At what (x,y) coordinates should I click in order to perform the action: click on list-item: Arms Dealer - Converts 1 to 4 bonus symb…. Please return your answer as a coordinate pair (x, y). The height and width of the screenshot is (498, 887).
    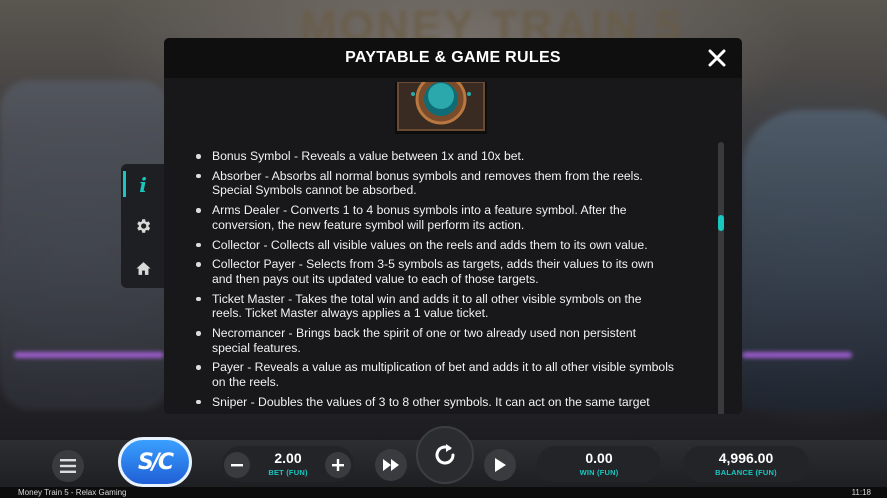
    Looking at the image, I should click on (434, 217).